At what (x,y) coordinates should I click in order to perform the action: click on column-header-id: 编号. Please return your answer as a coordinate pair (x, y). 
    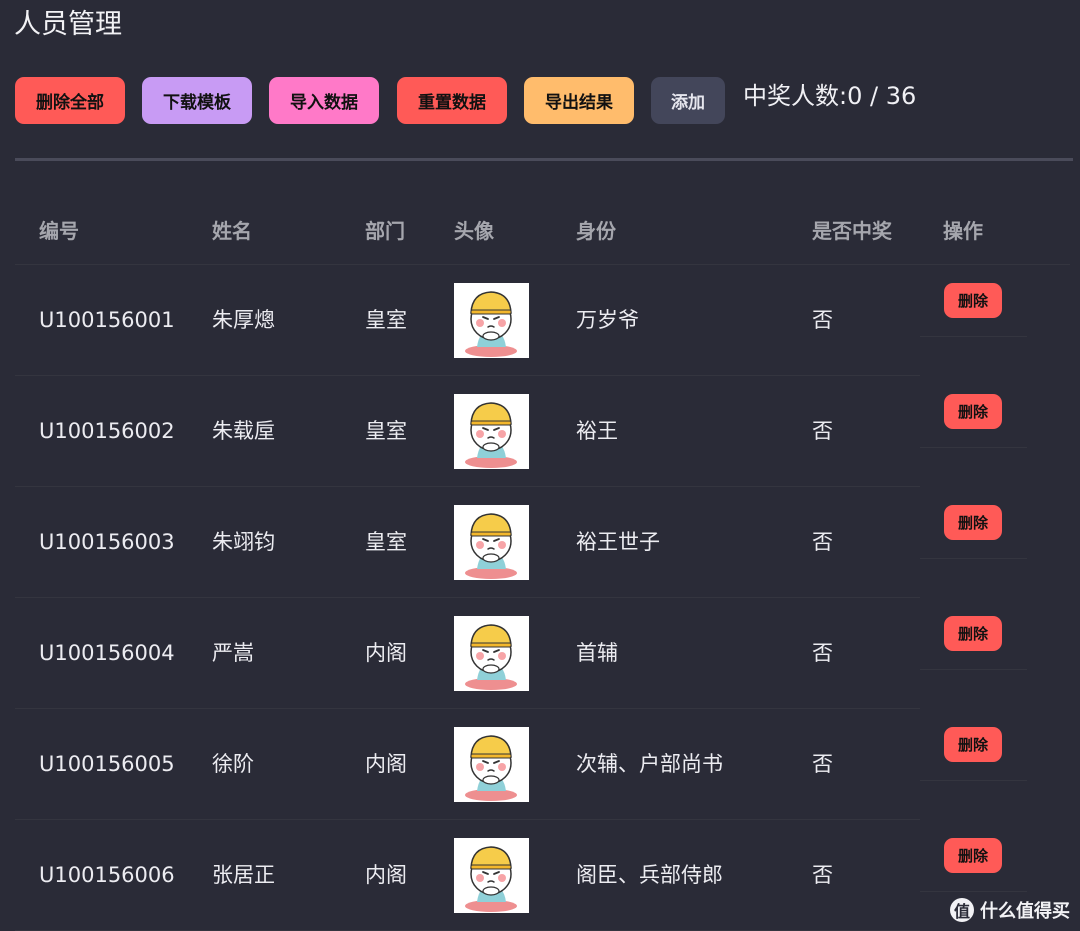
    Looking at the image, I should click on (59, 231).